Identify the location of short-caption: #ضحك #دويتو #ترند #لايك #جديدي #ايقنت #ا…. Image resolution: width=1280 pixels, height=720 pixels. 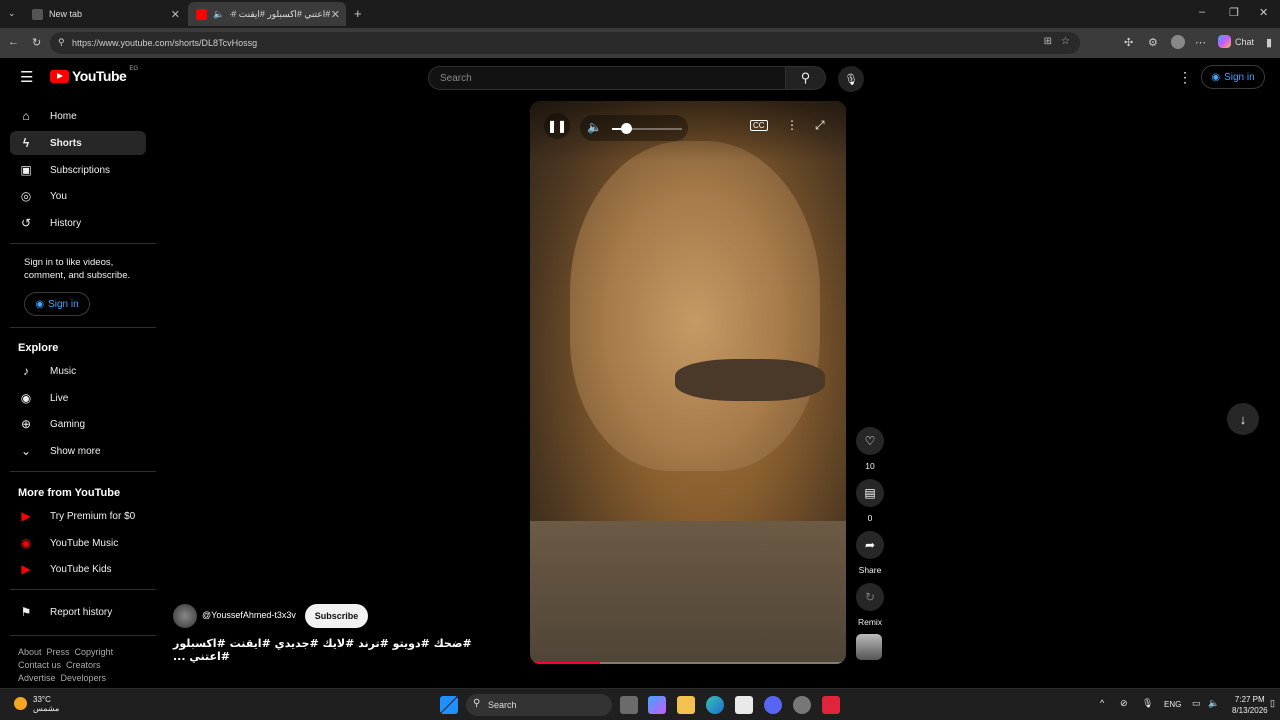
(323, 650).